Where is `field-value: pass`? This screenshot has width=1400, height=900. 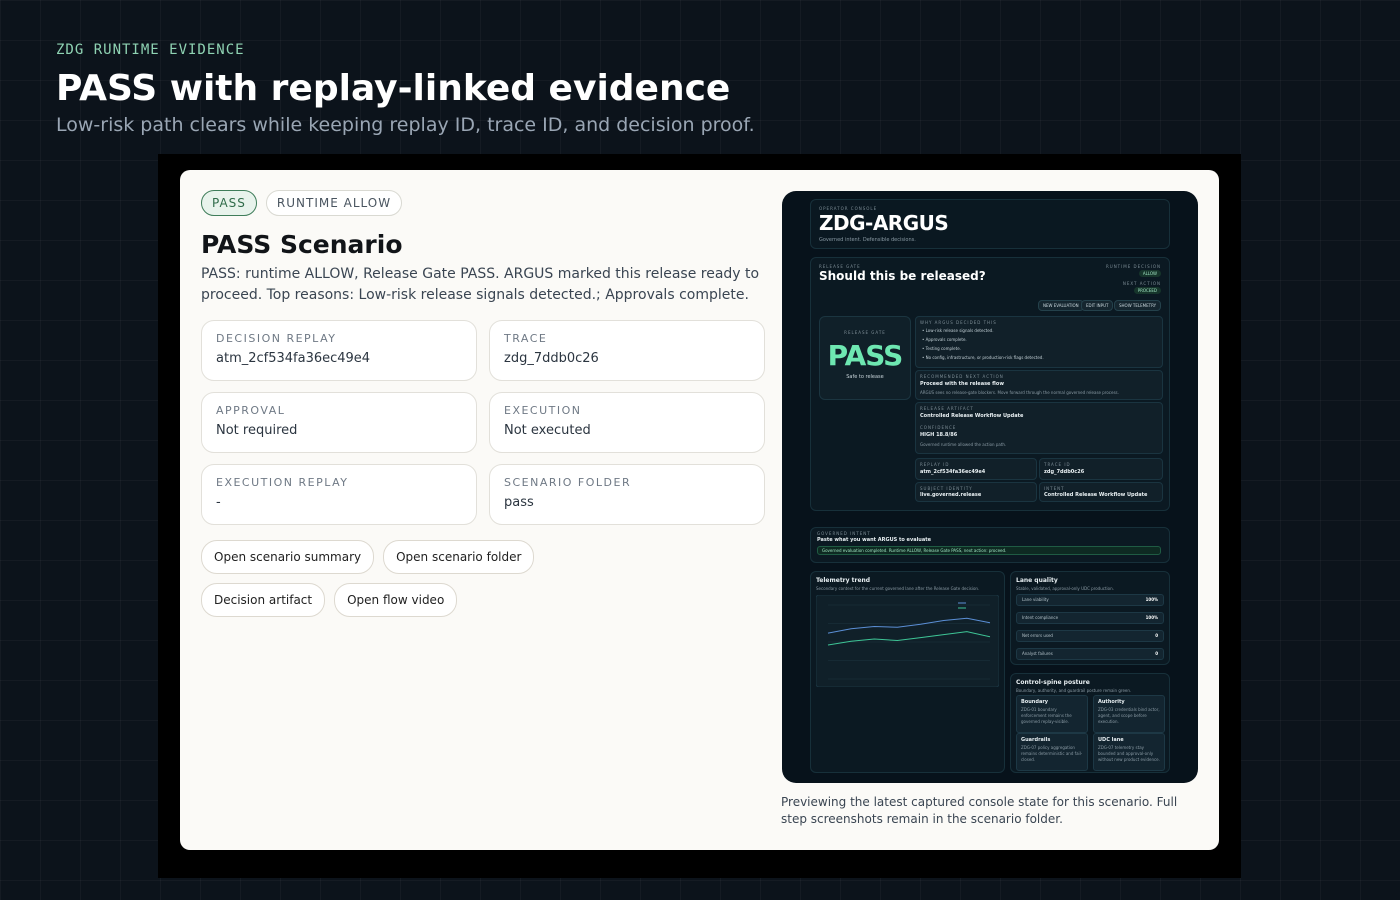
field-value: pass is located at coordinates (519, 502).